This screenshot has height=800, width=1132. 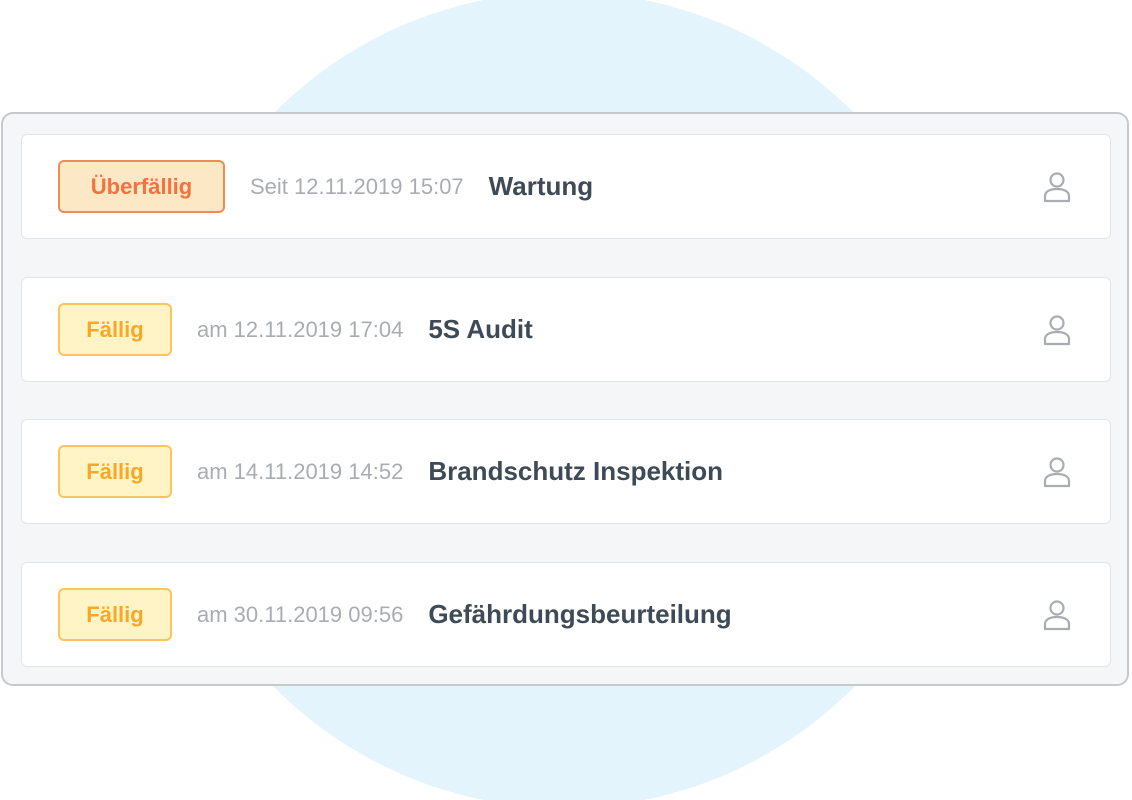 I want to click on task-row: Überfällig Seit 12.11.2019 15:07 Wartung, so click(x=566, y=186).